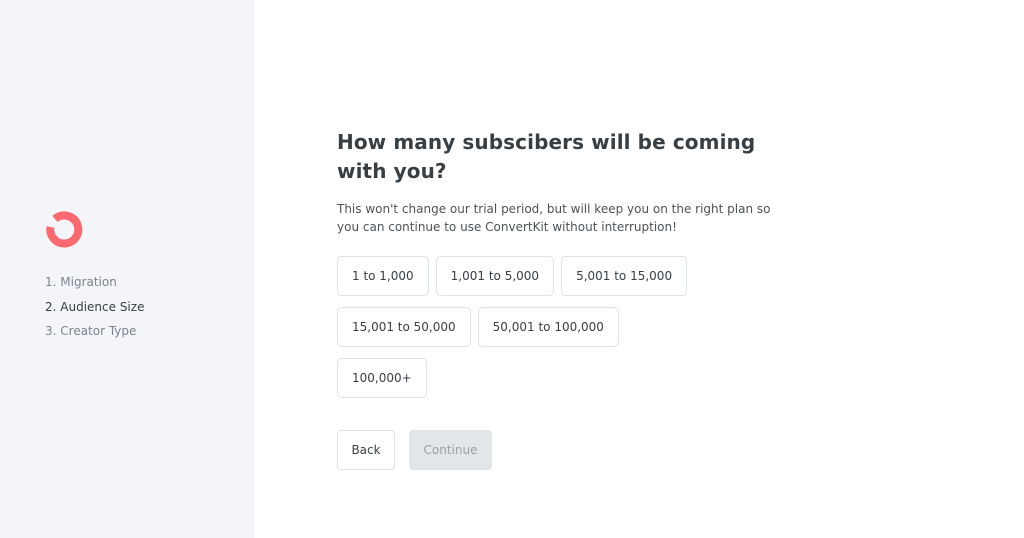 This screenshot has height=538, width=1024. Describe the element at coordinates (382, 378) in the screenshot. I see `option-100000-plus: 100,000+` at that location.